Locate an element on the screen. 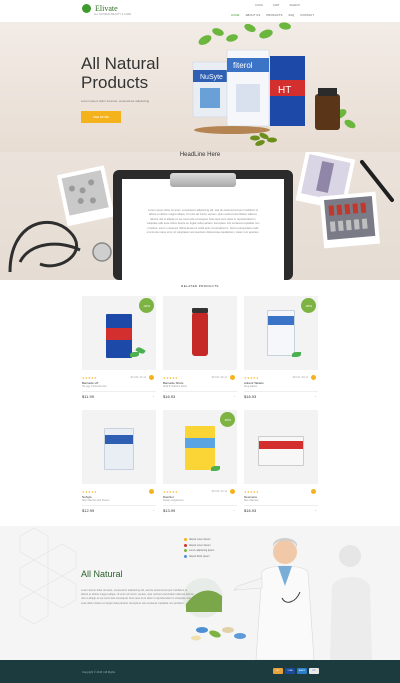  svg-text: NuSyte is located at coordinates (211, 77).